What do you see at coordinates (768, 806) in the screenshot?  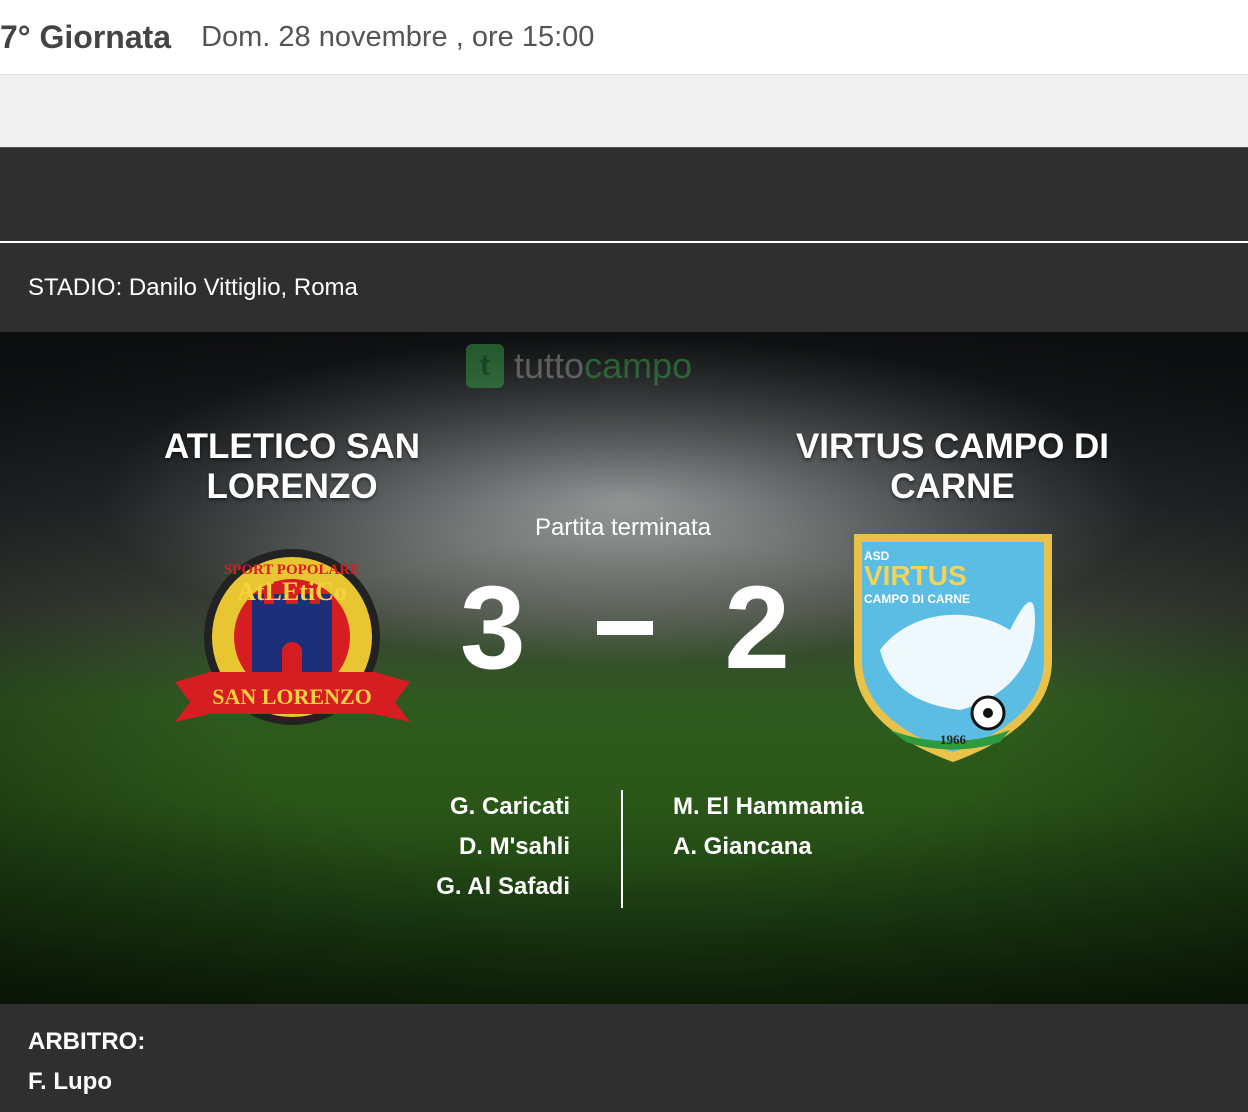 I see `scorer-item: M. El Hammamia` at bounding box center [768, 806].